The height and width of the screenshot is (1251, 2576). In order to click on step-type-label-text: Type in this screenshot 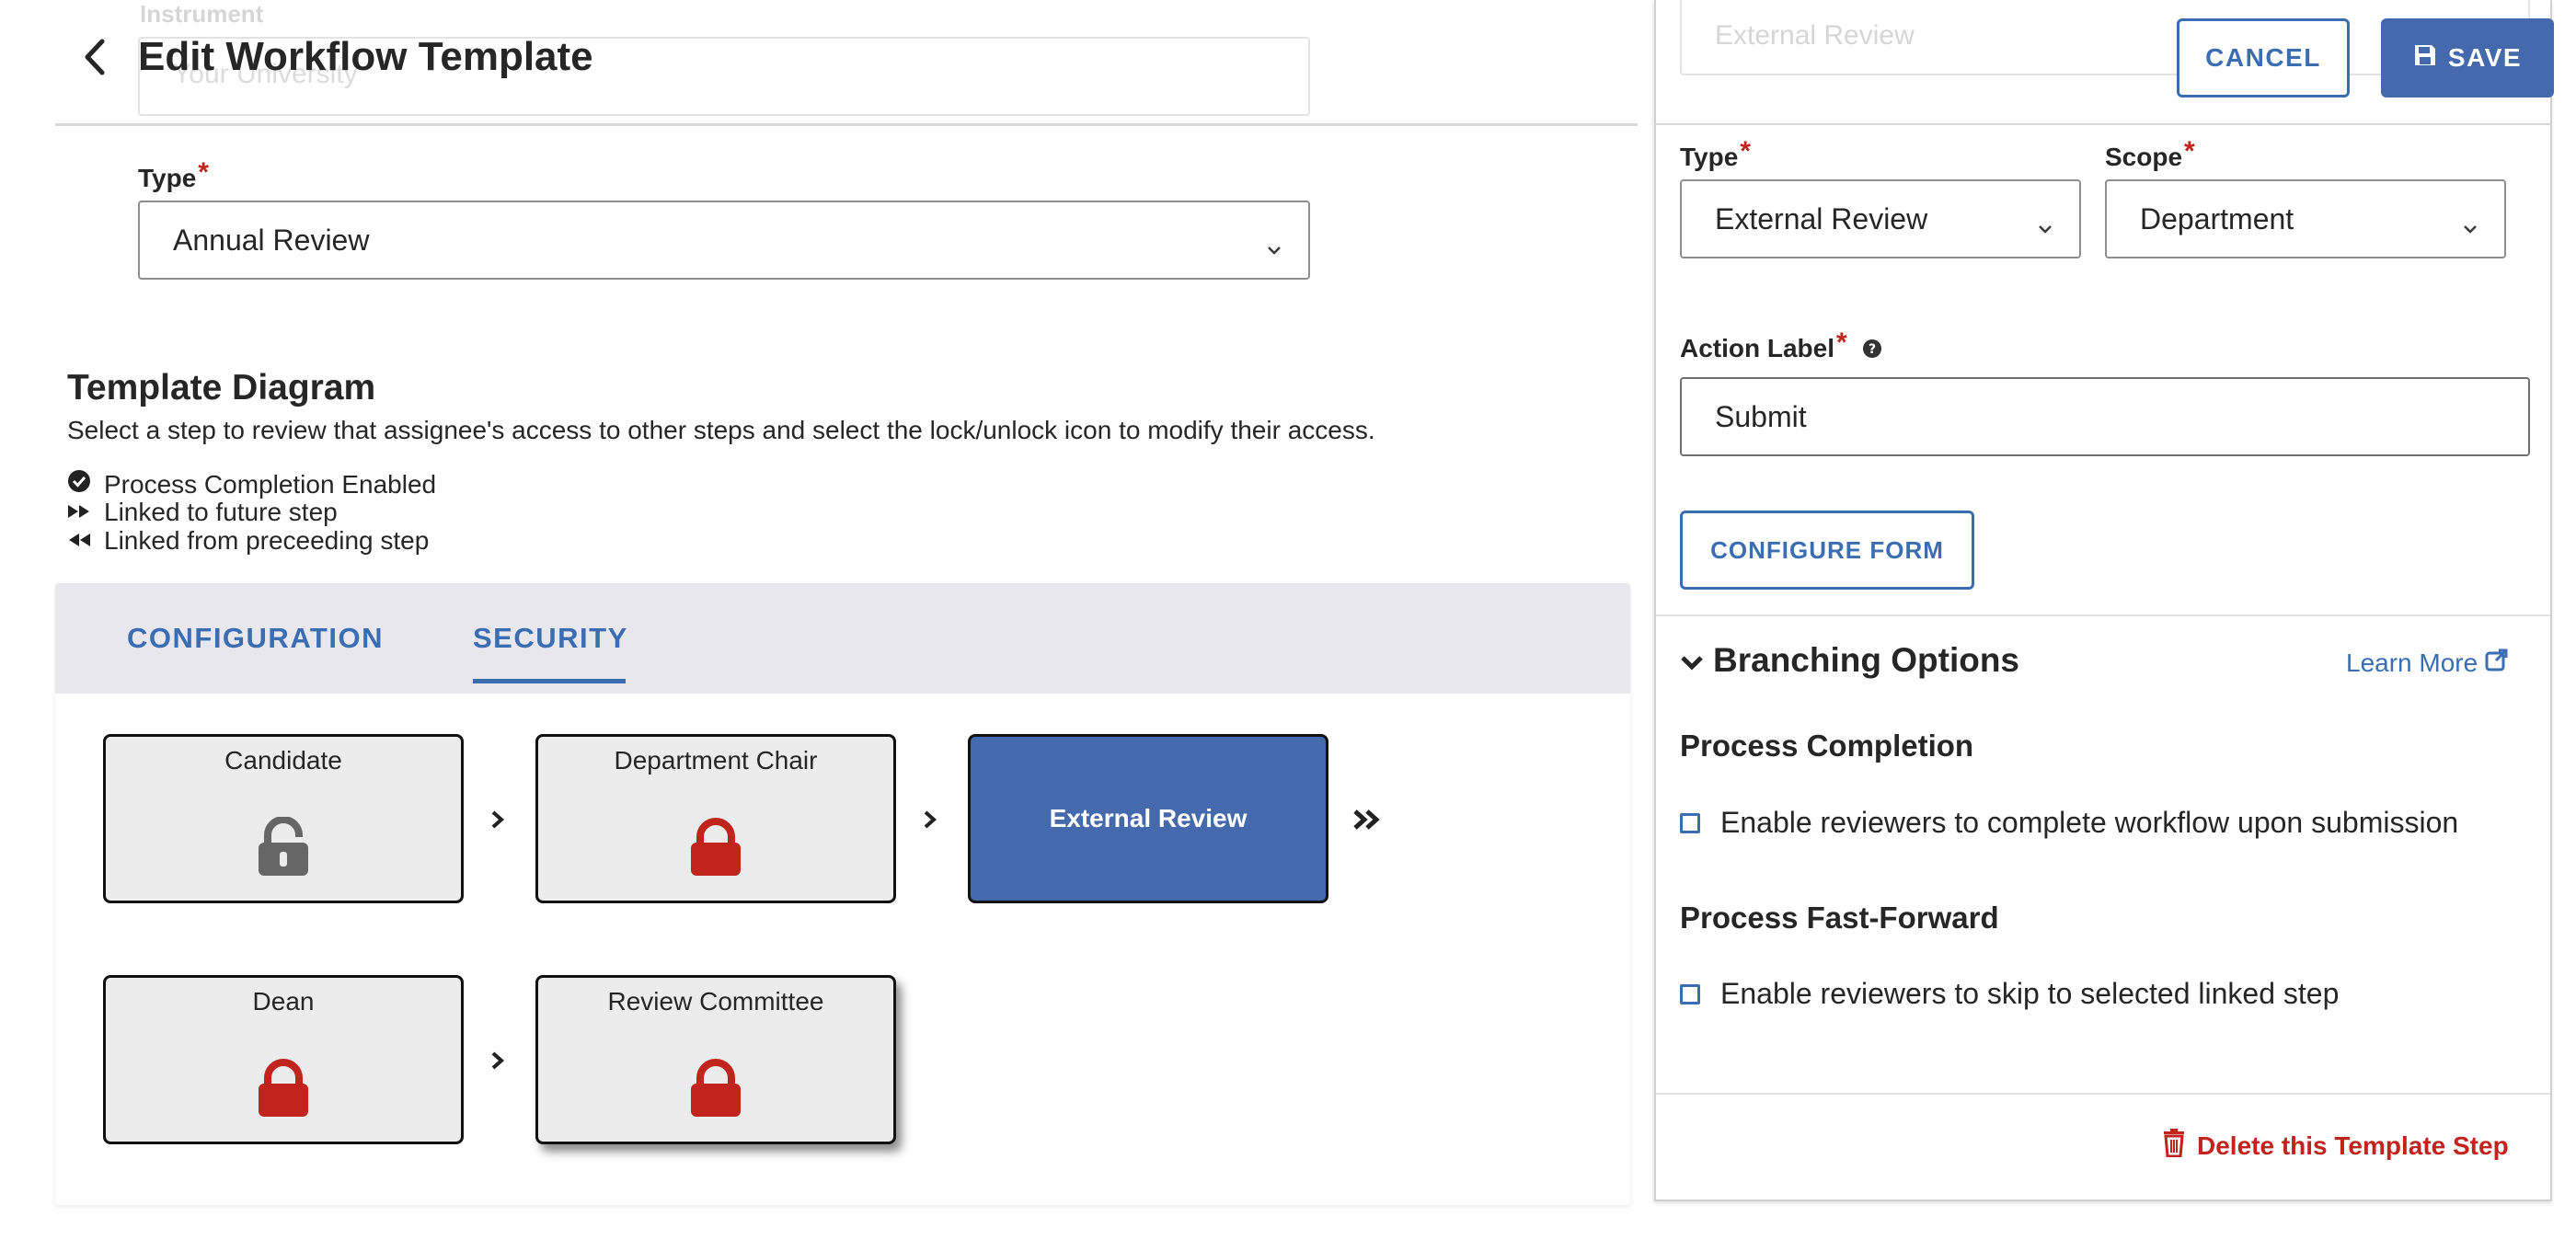, I will do `click(1709, 157)`.